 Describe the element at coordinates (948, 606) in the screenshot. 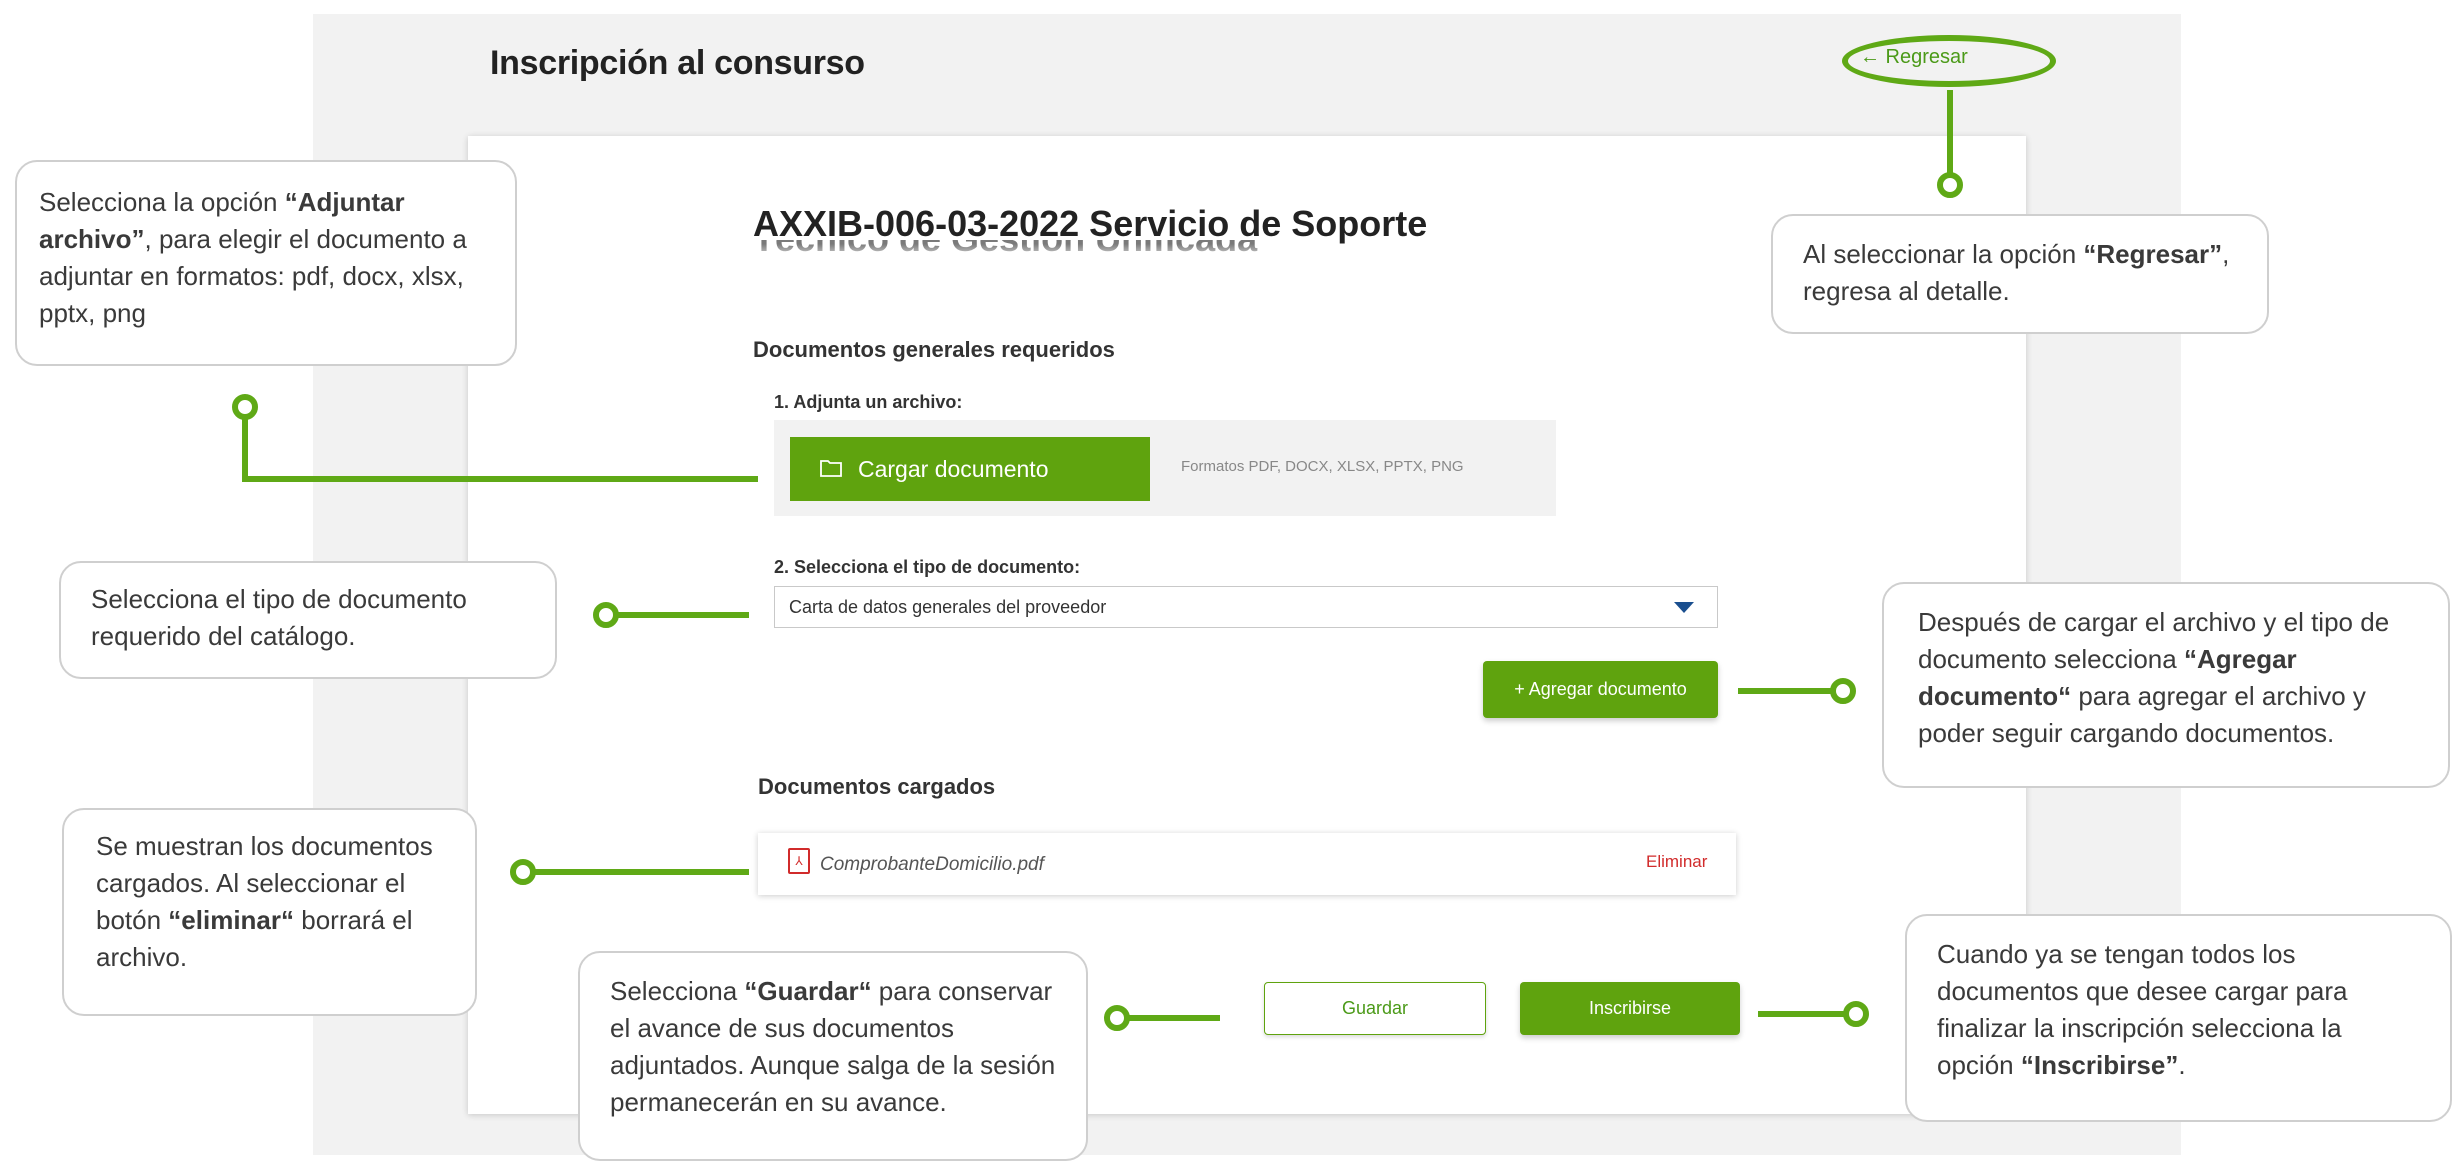

I see `document-type-value: Carta de datos generales del proveedor` at that location.